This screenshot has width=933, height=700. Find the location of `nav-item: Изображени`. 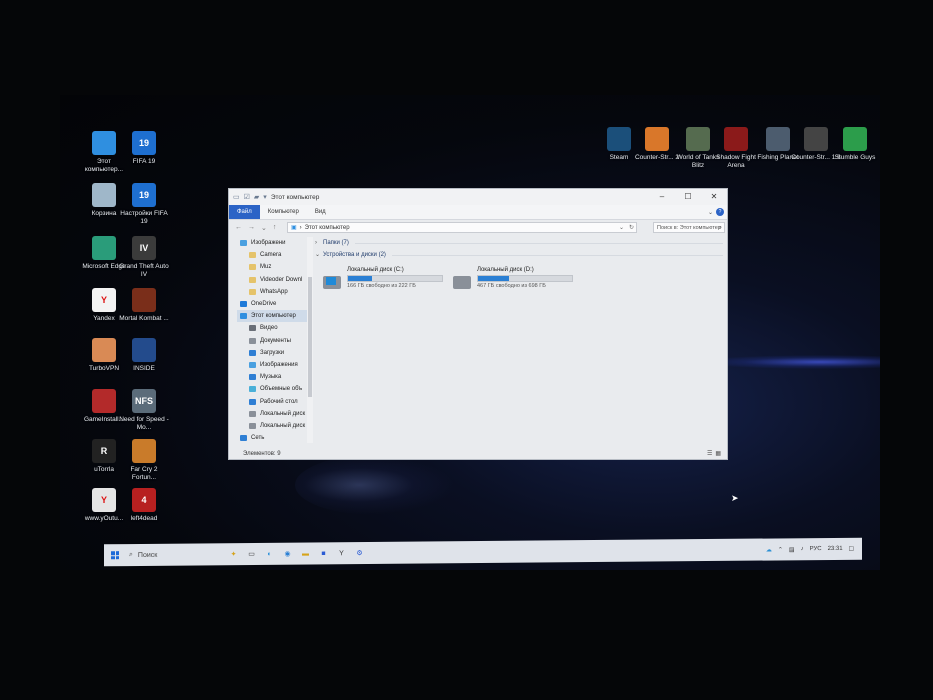

nav-item: Изображени is located at coordinates (272, 243).